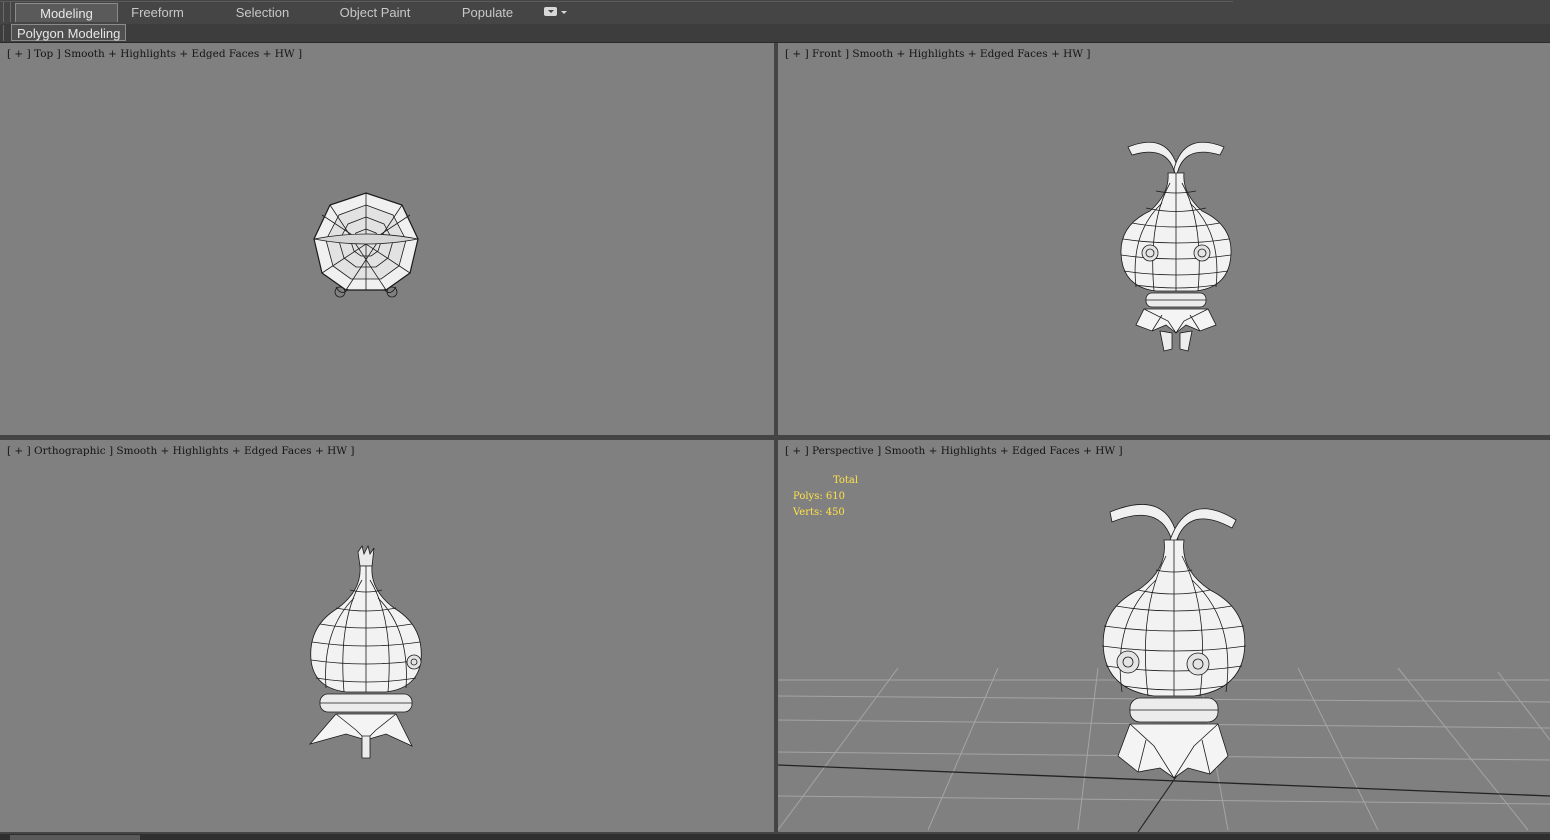 The height and width of the screenshot is (840, 1550). I want to click on ribbon-grip-handle, so click(7, 12).